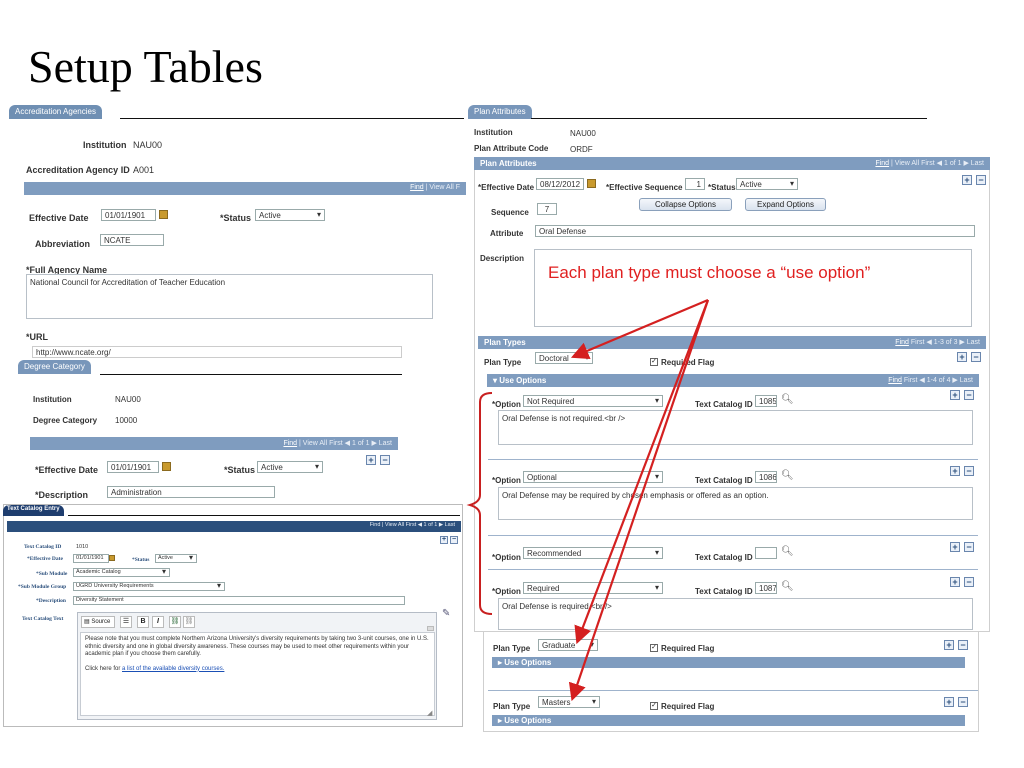 This screenshot has width=1024, height=768. Describe the element at coordinates (642, 472) in the screenshot. I see `arrow-to-graduate` at that location.